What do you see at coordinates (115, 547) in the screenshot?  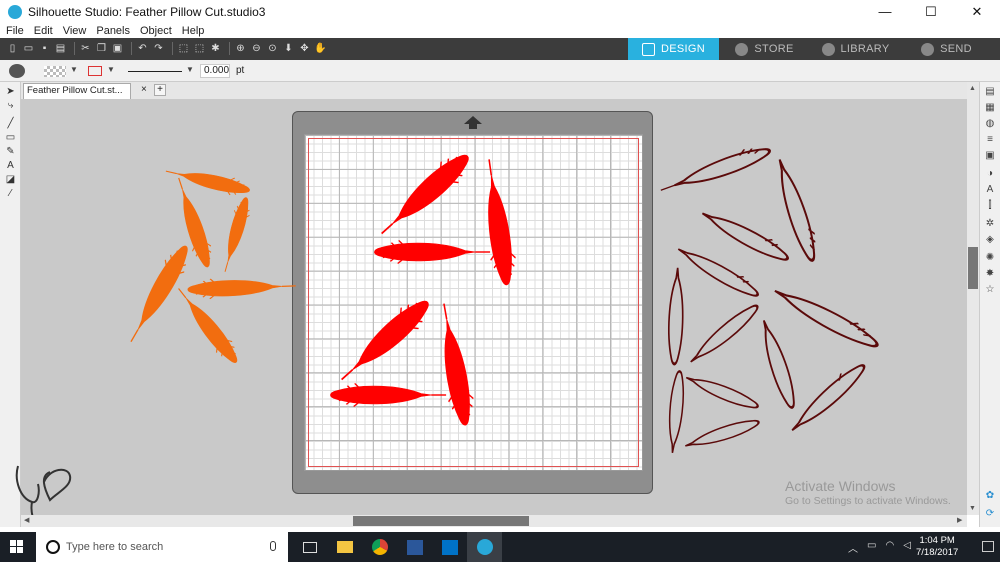 I see `search-placeholder: Type here to search` at bounding box center [115, 547].